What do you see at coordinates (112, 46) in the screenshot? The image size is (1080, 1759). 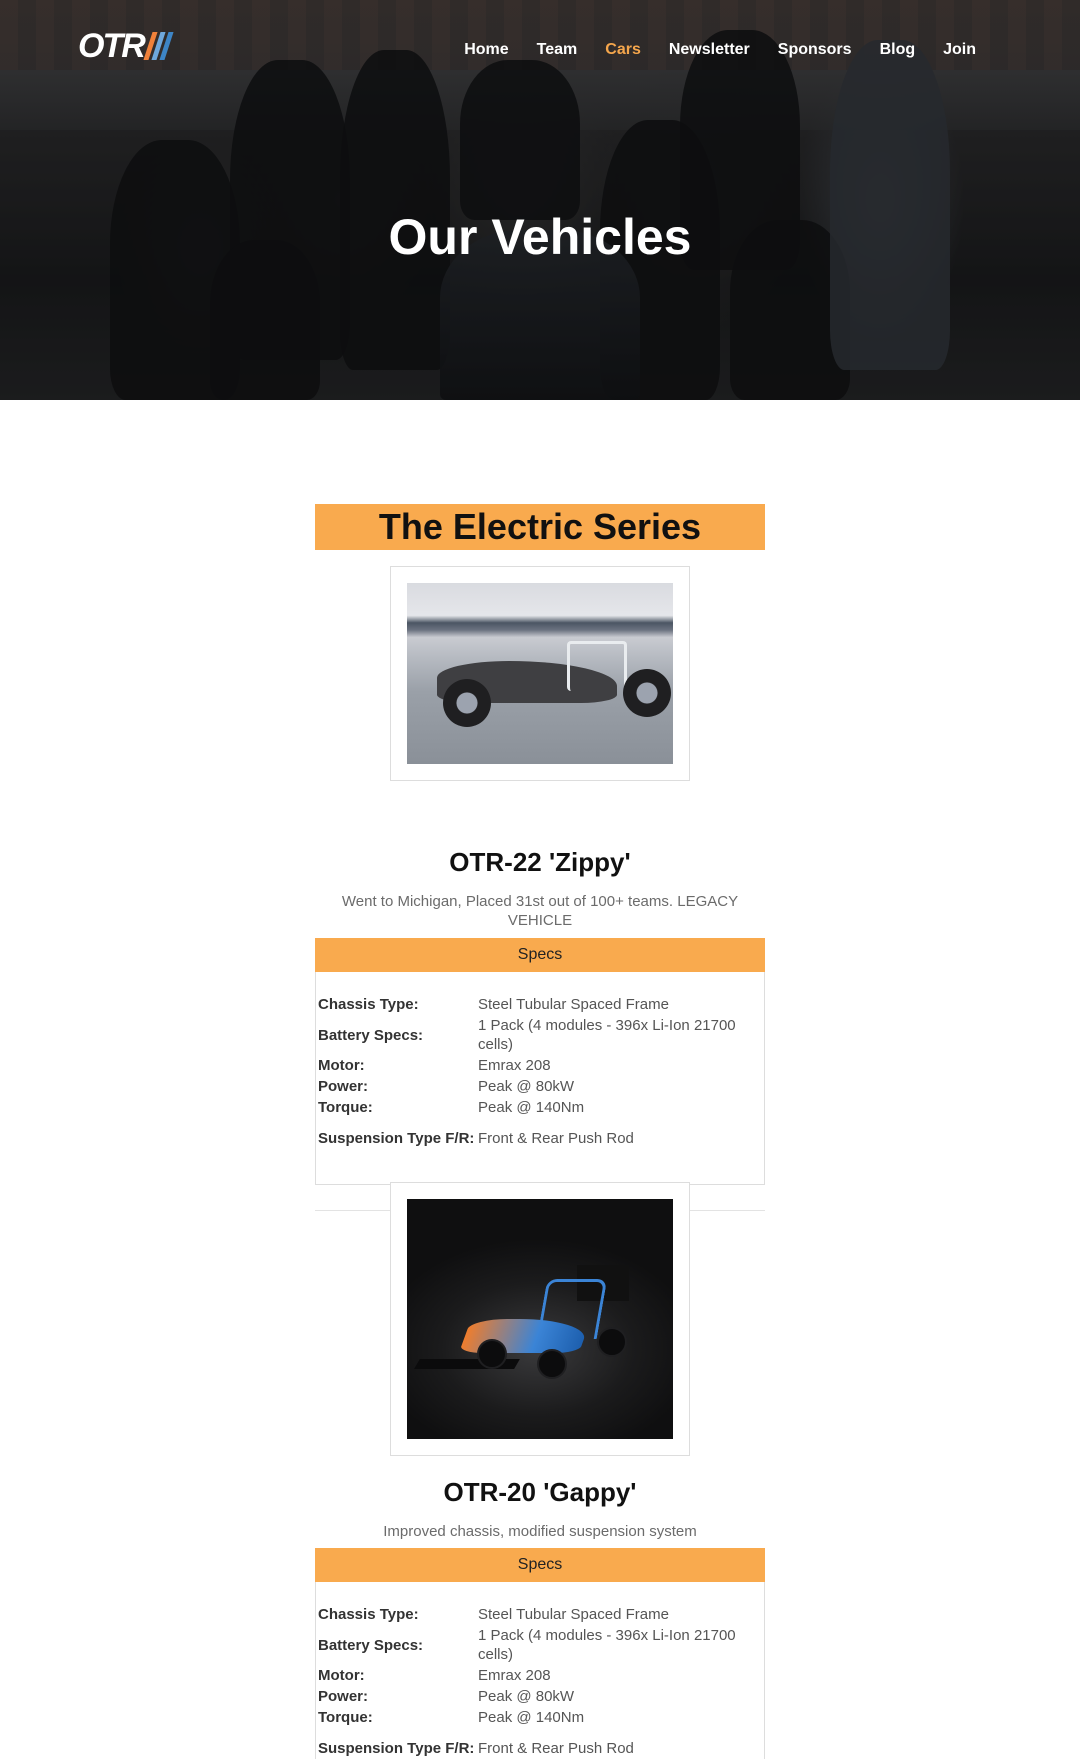 I see `logo-wordmark: OTR` at bounding box center [112, 46].